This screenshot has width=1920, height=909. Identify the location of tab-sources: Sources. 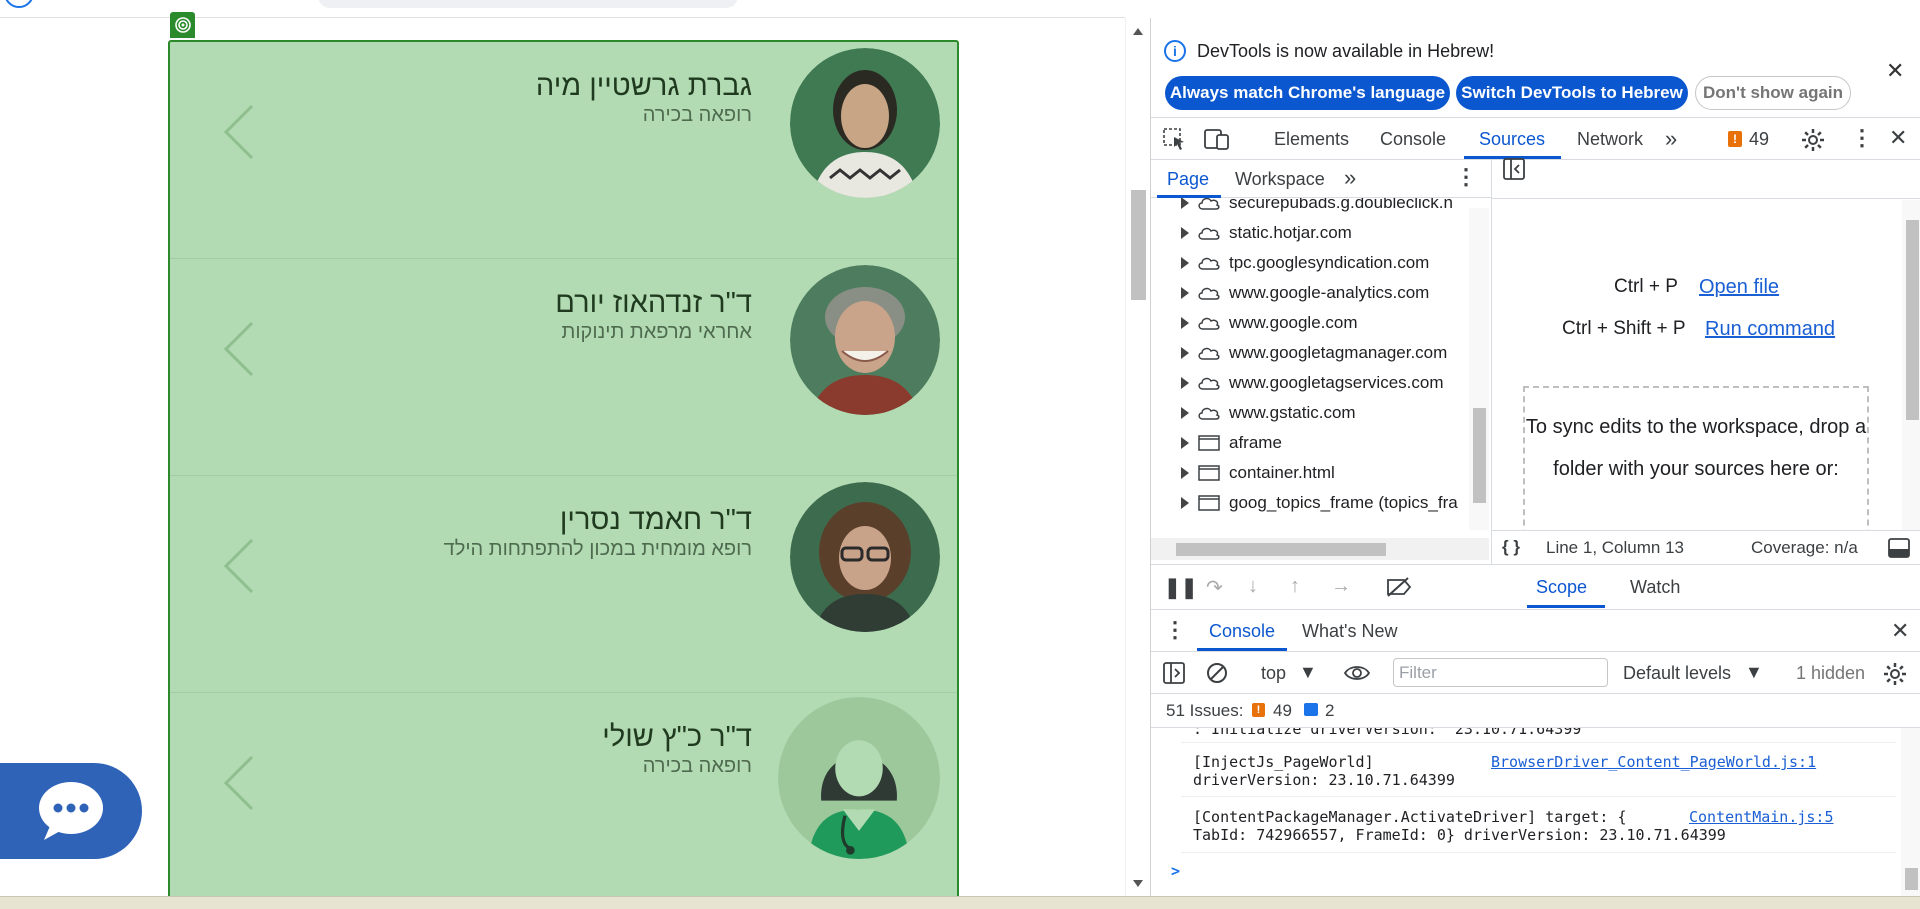
(1512, 139).